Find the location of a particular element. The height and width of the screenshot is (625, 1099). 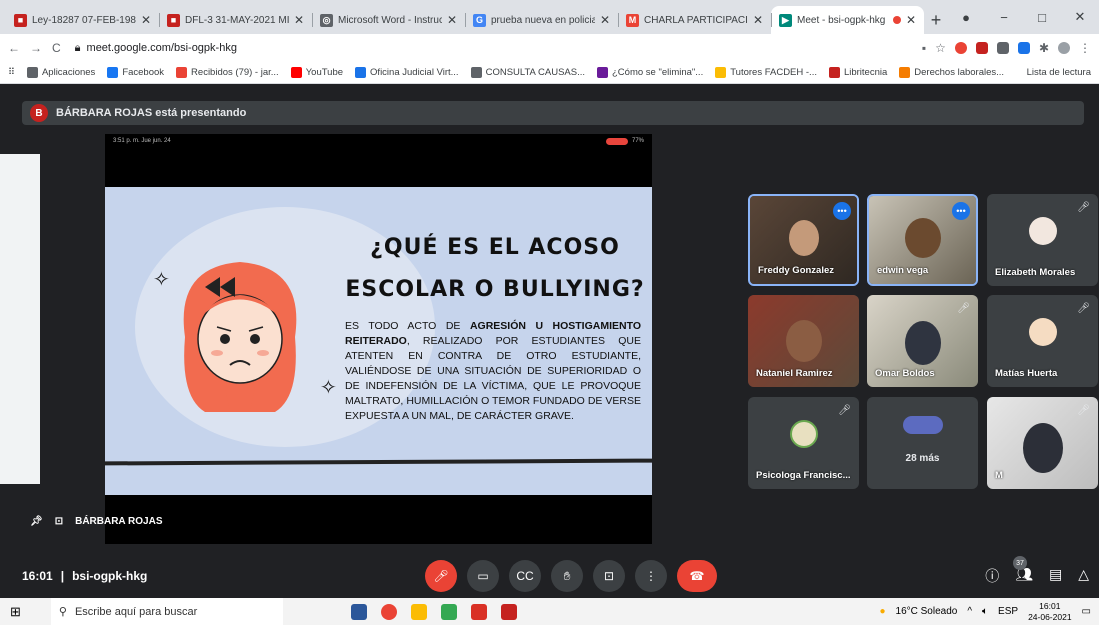

windows-start-icon: ⊞ is located at coordinates (15, 612).